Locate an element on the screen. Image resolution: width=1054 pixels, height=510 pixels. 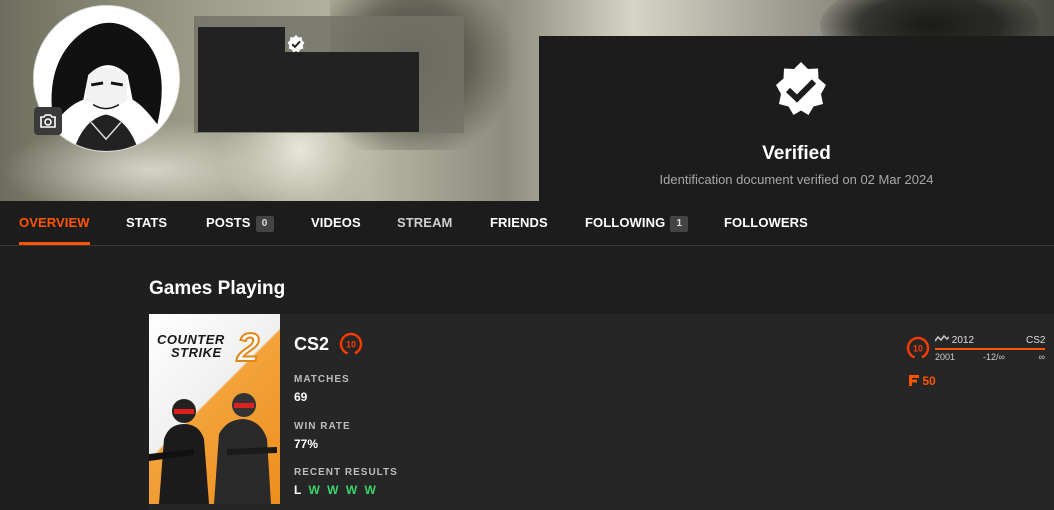
elo-min: 2001 is located at coordinates (945, 357).